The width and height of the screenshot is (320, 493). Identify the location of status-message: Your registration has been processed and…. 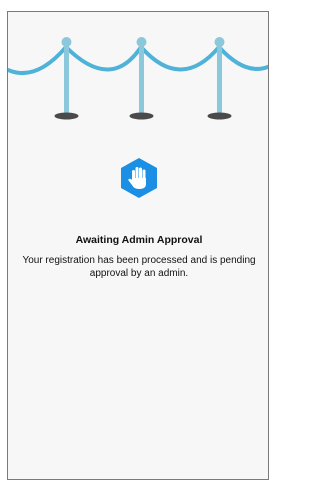
(139, 267).